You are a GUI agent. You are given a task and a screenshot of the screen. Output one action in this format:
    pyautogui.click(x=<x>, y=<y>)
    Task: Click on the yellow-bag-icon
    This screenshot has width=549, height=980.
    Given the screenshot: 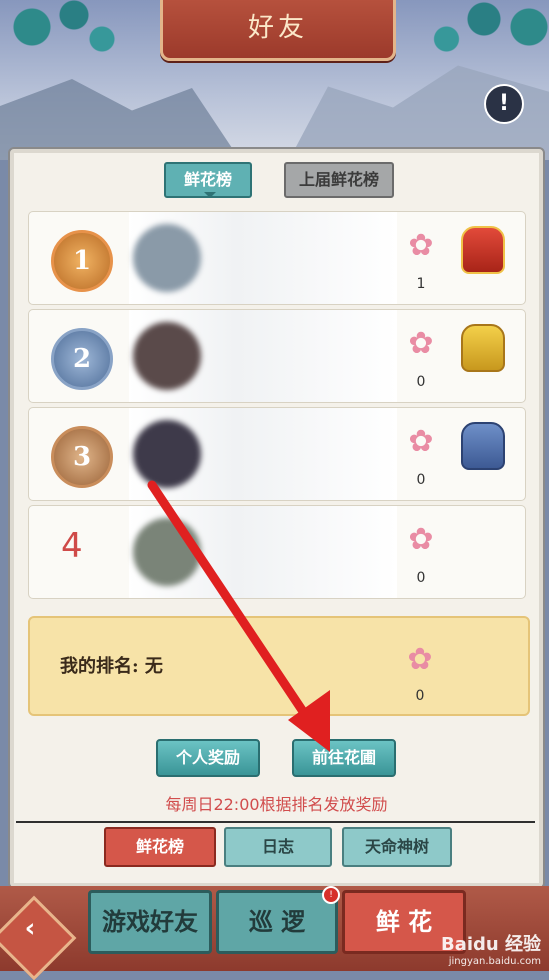 What is the action you would take?
    pyautogui.click(x=483, y=348)
    